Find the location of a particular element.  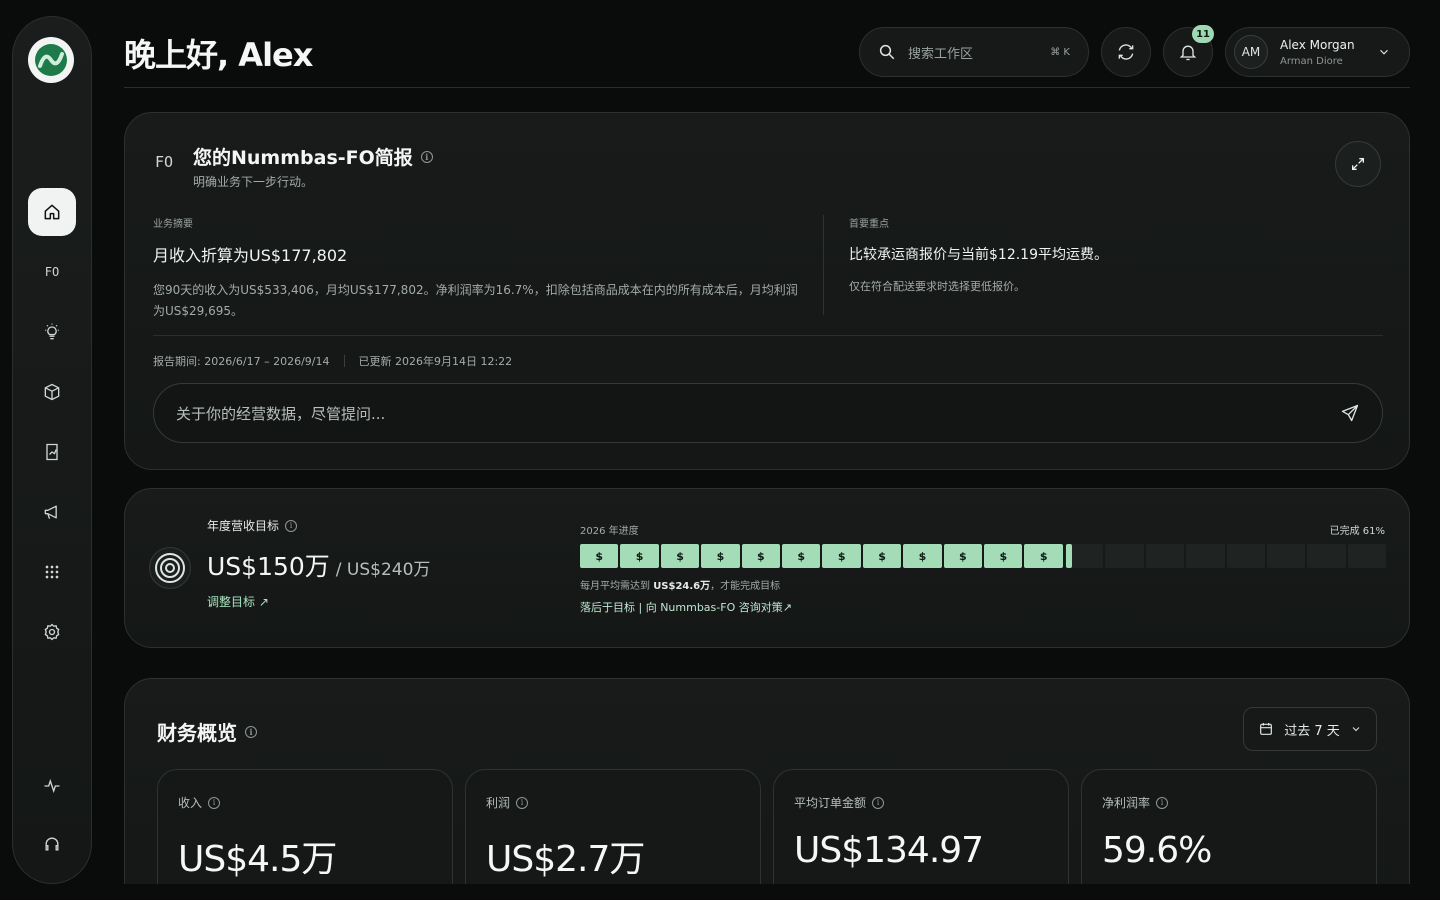

user-name: Alex Morgan is located at coordinates (1317, 44).